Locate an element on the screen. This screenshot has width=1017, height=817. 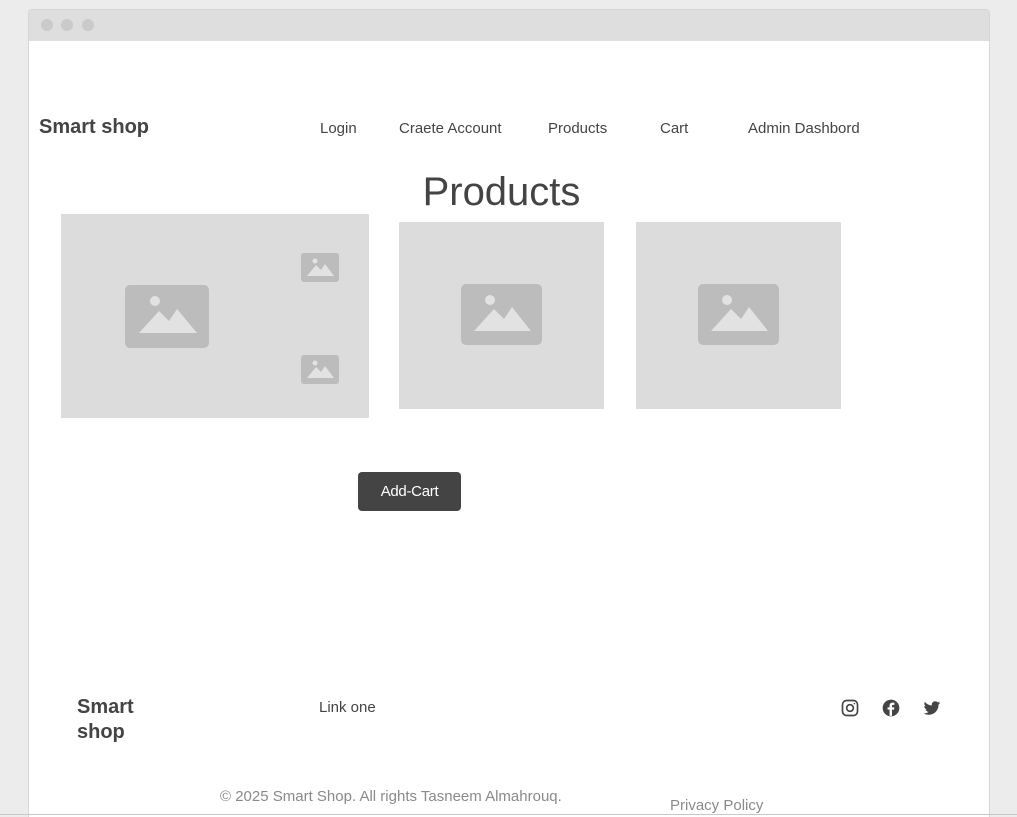
facebook-icon is located at coordinates (891, 708).